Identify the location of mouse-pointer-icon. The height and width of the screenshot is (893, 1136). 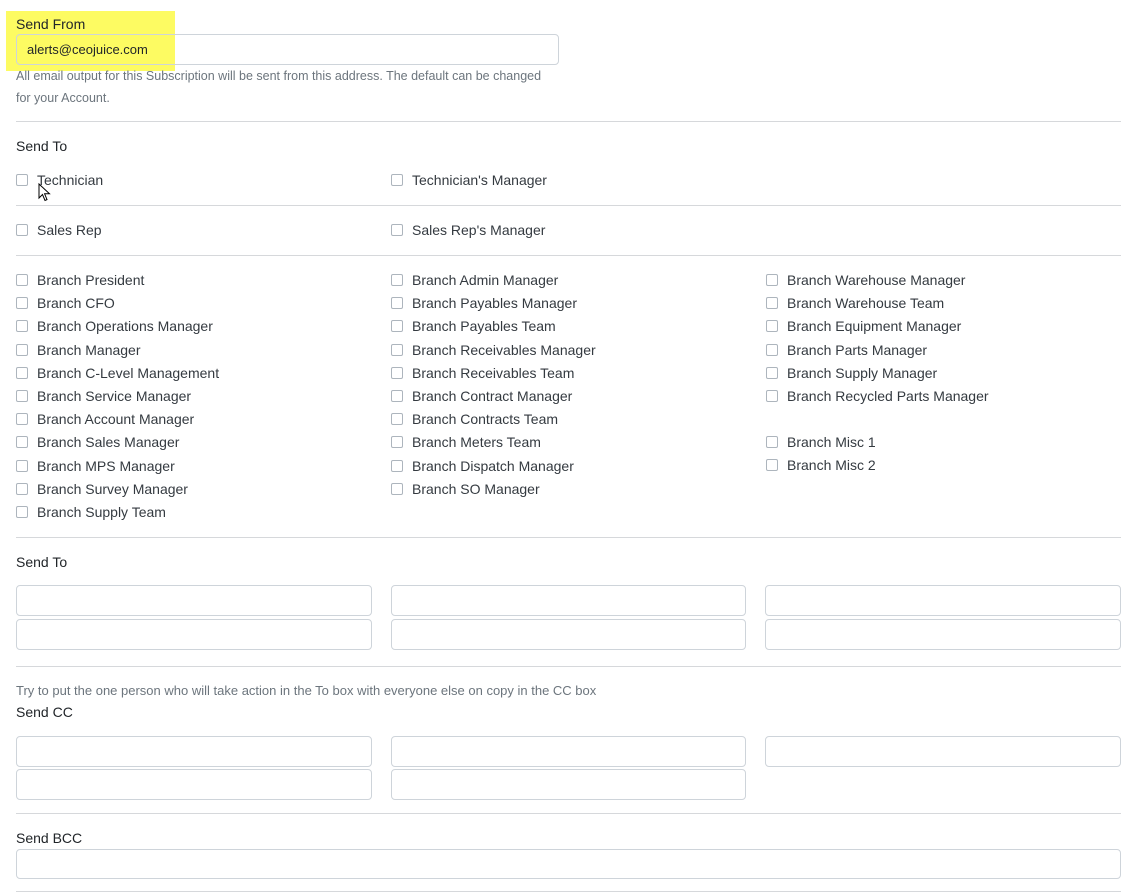
(44, 192).